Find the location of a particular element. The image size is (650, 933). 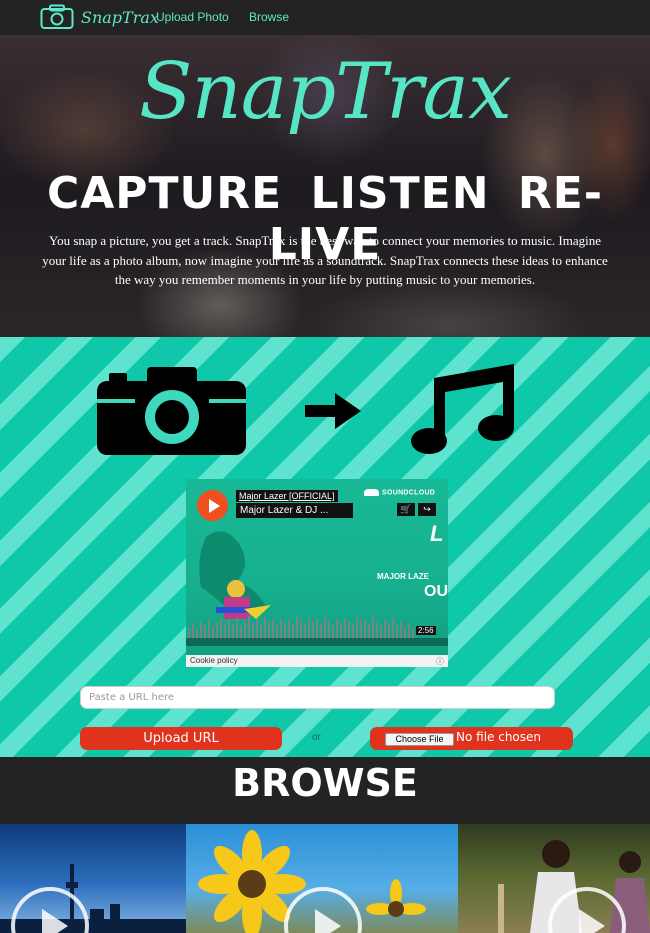

url-input is located at coordinates (317, 697).